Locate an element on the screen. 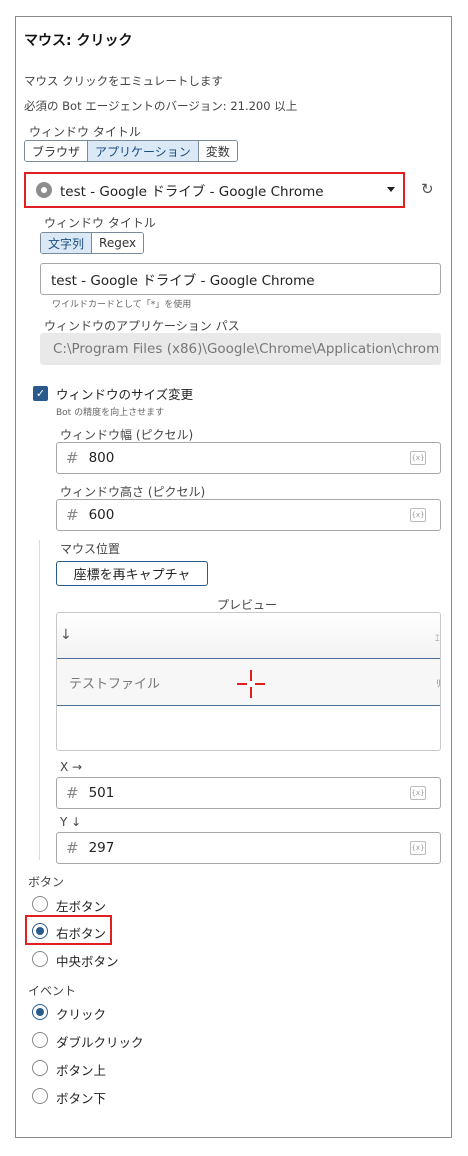 The width and height of the screenshot is (468, 1156). resize-hint: Bot の精度を向上させます is located at coordinates (110, 413).